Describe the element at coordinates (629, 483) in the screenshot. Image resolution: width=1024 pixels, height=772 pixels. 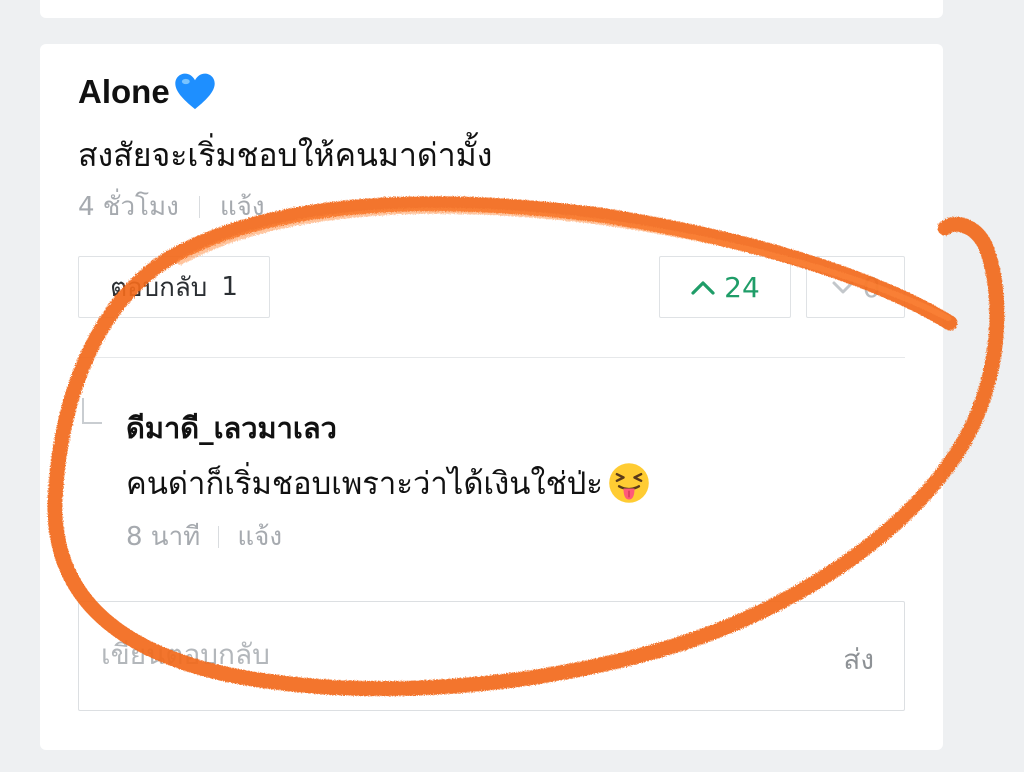
I see `squinting-tongue-emoji-icon` at that location.